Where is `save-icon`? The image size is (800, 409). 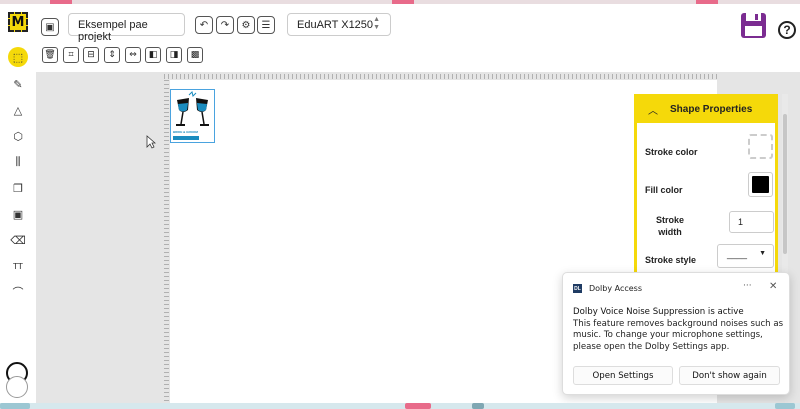
save-icon is located at coordinates (753, 25).